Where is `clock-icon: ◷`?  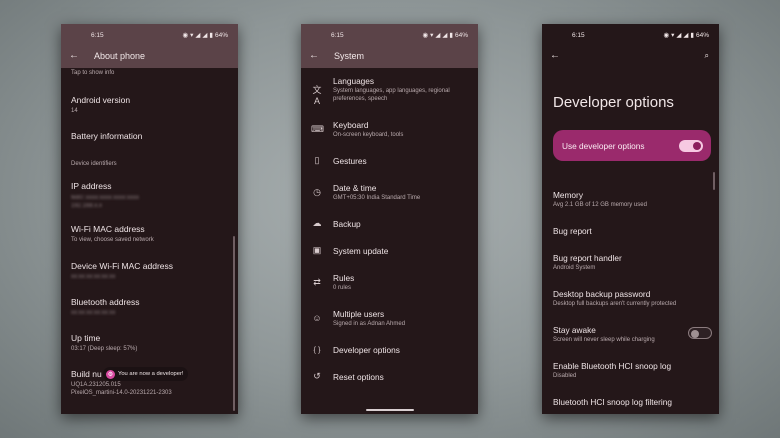 clock-icon: ◷ is located at coordinates (317, 192).